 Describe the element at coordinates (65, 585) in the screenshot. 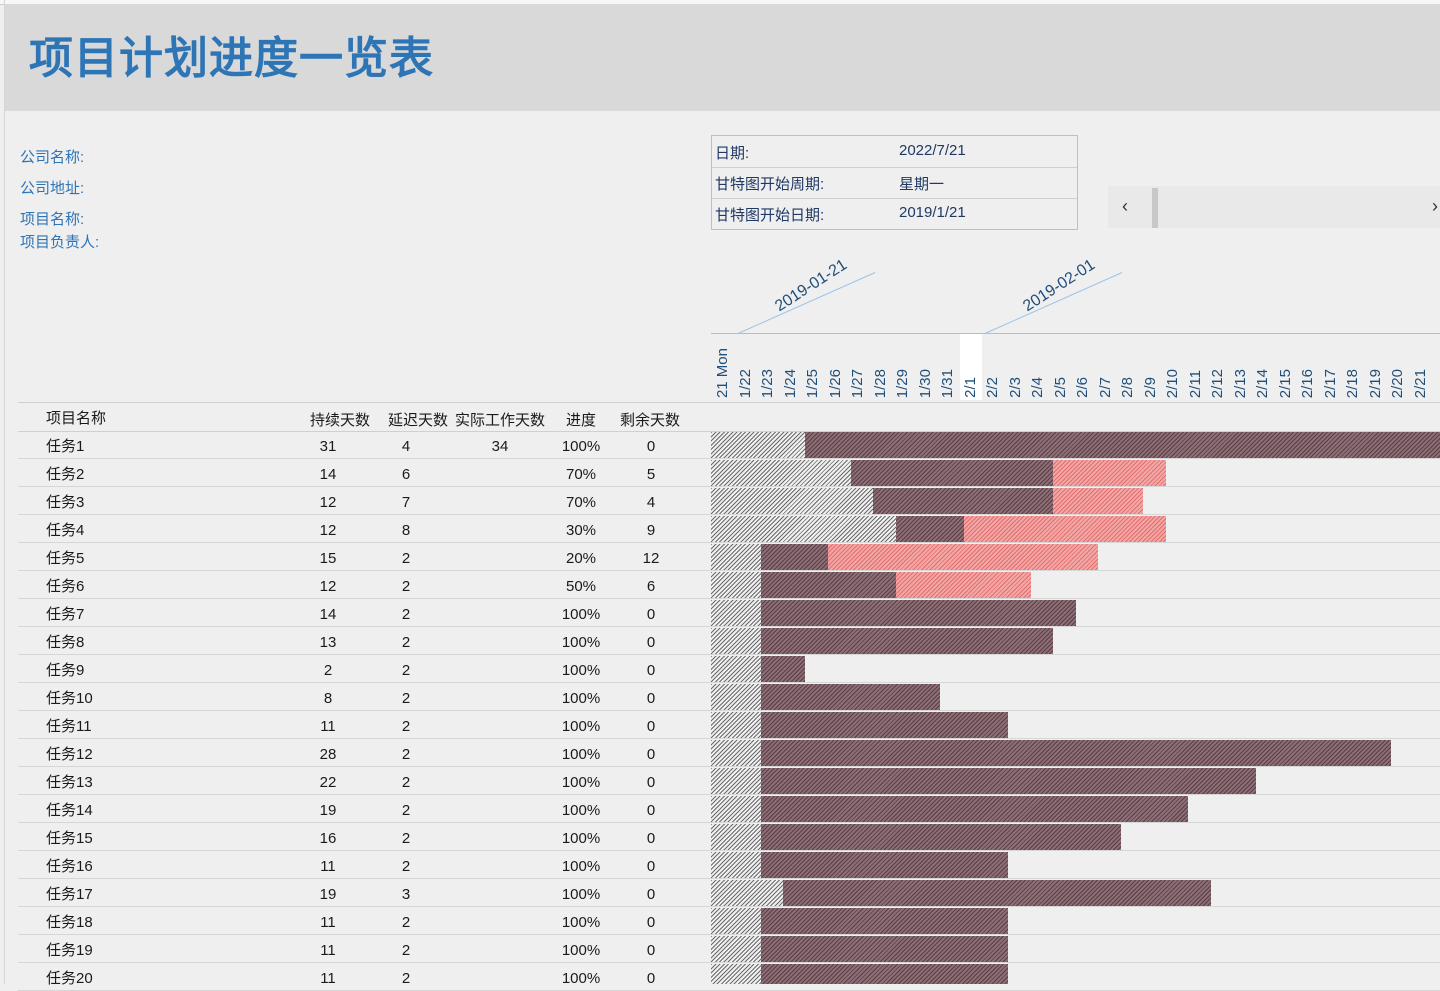

I see `task-name: 任务6` at that location.